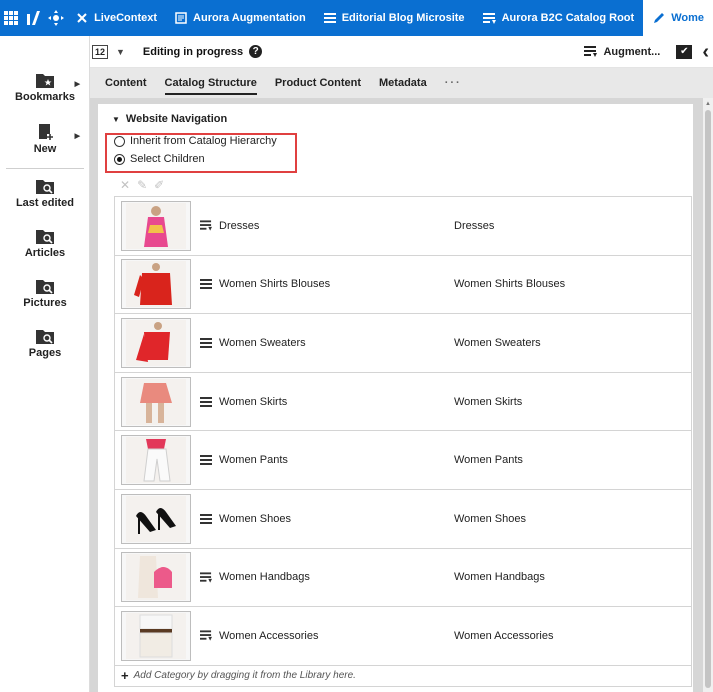 This screenshot has height=692, width=713. Describe the element at coordinates (195, 141) in the screenshot. I see `radio-inherit-option: Inherit from Catalog Hierarchy` at that location.